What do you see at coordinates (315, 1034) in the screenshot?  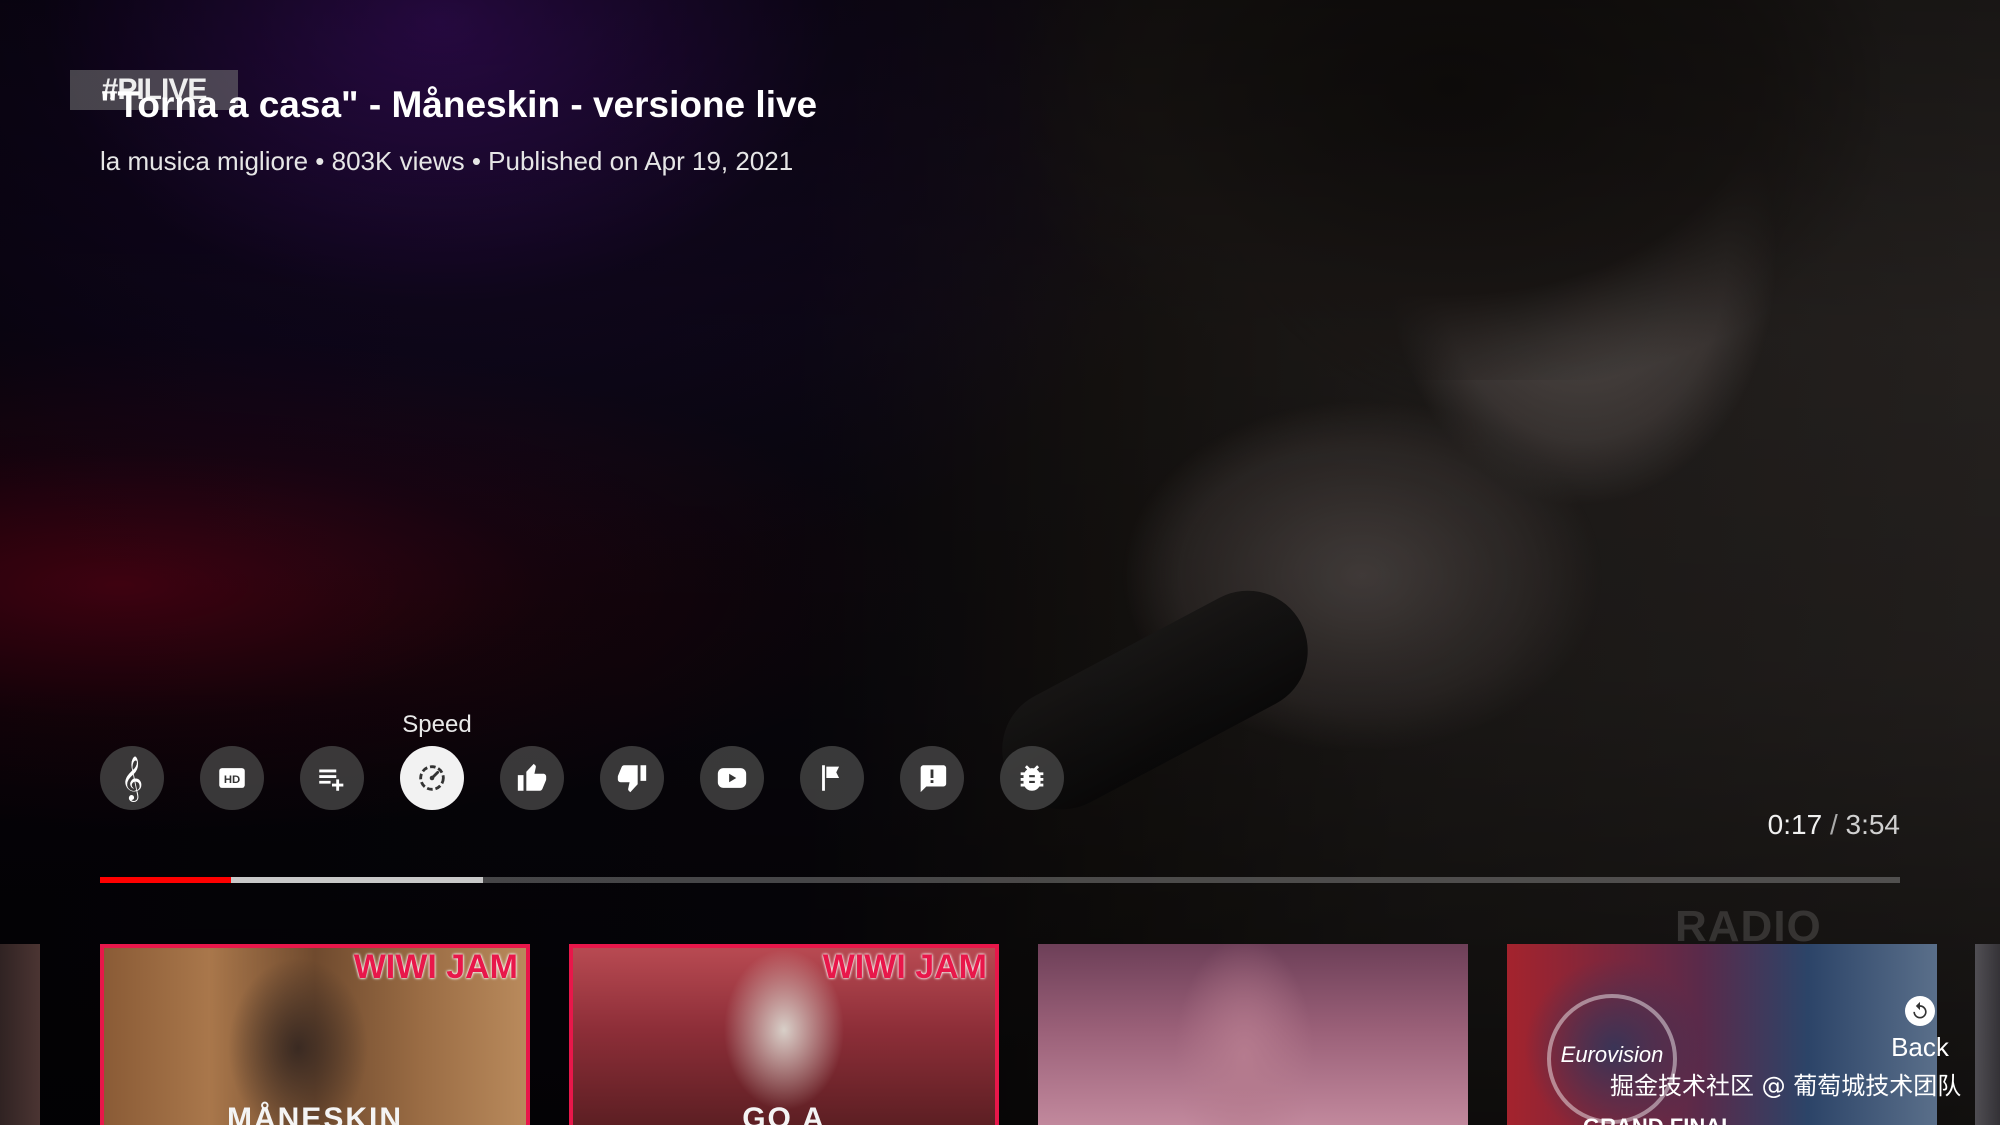 I see `suggestion-card: WIWI JAM MÅNESKIN` at bounding box center [315, 1034].